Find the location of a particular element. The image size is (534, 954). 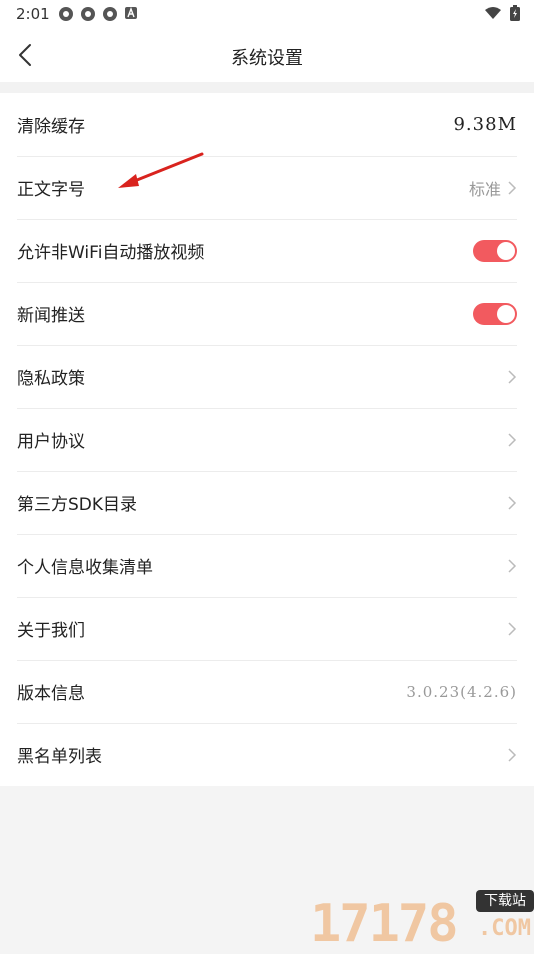

annotation-arrow-icon is located at coordinates (161, 170).